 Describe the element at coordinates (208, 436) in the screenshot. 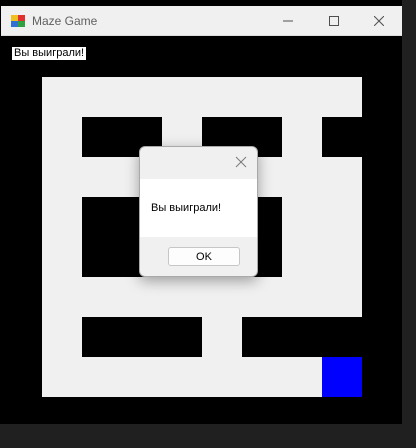

I see `window-edge-bottom` at that location.